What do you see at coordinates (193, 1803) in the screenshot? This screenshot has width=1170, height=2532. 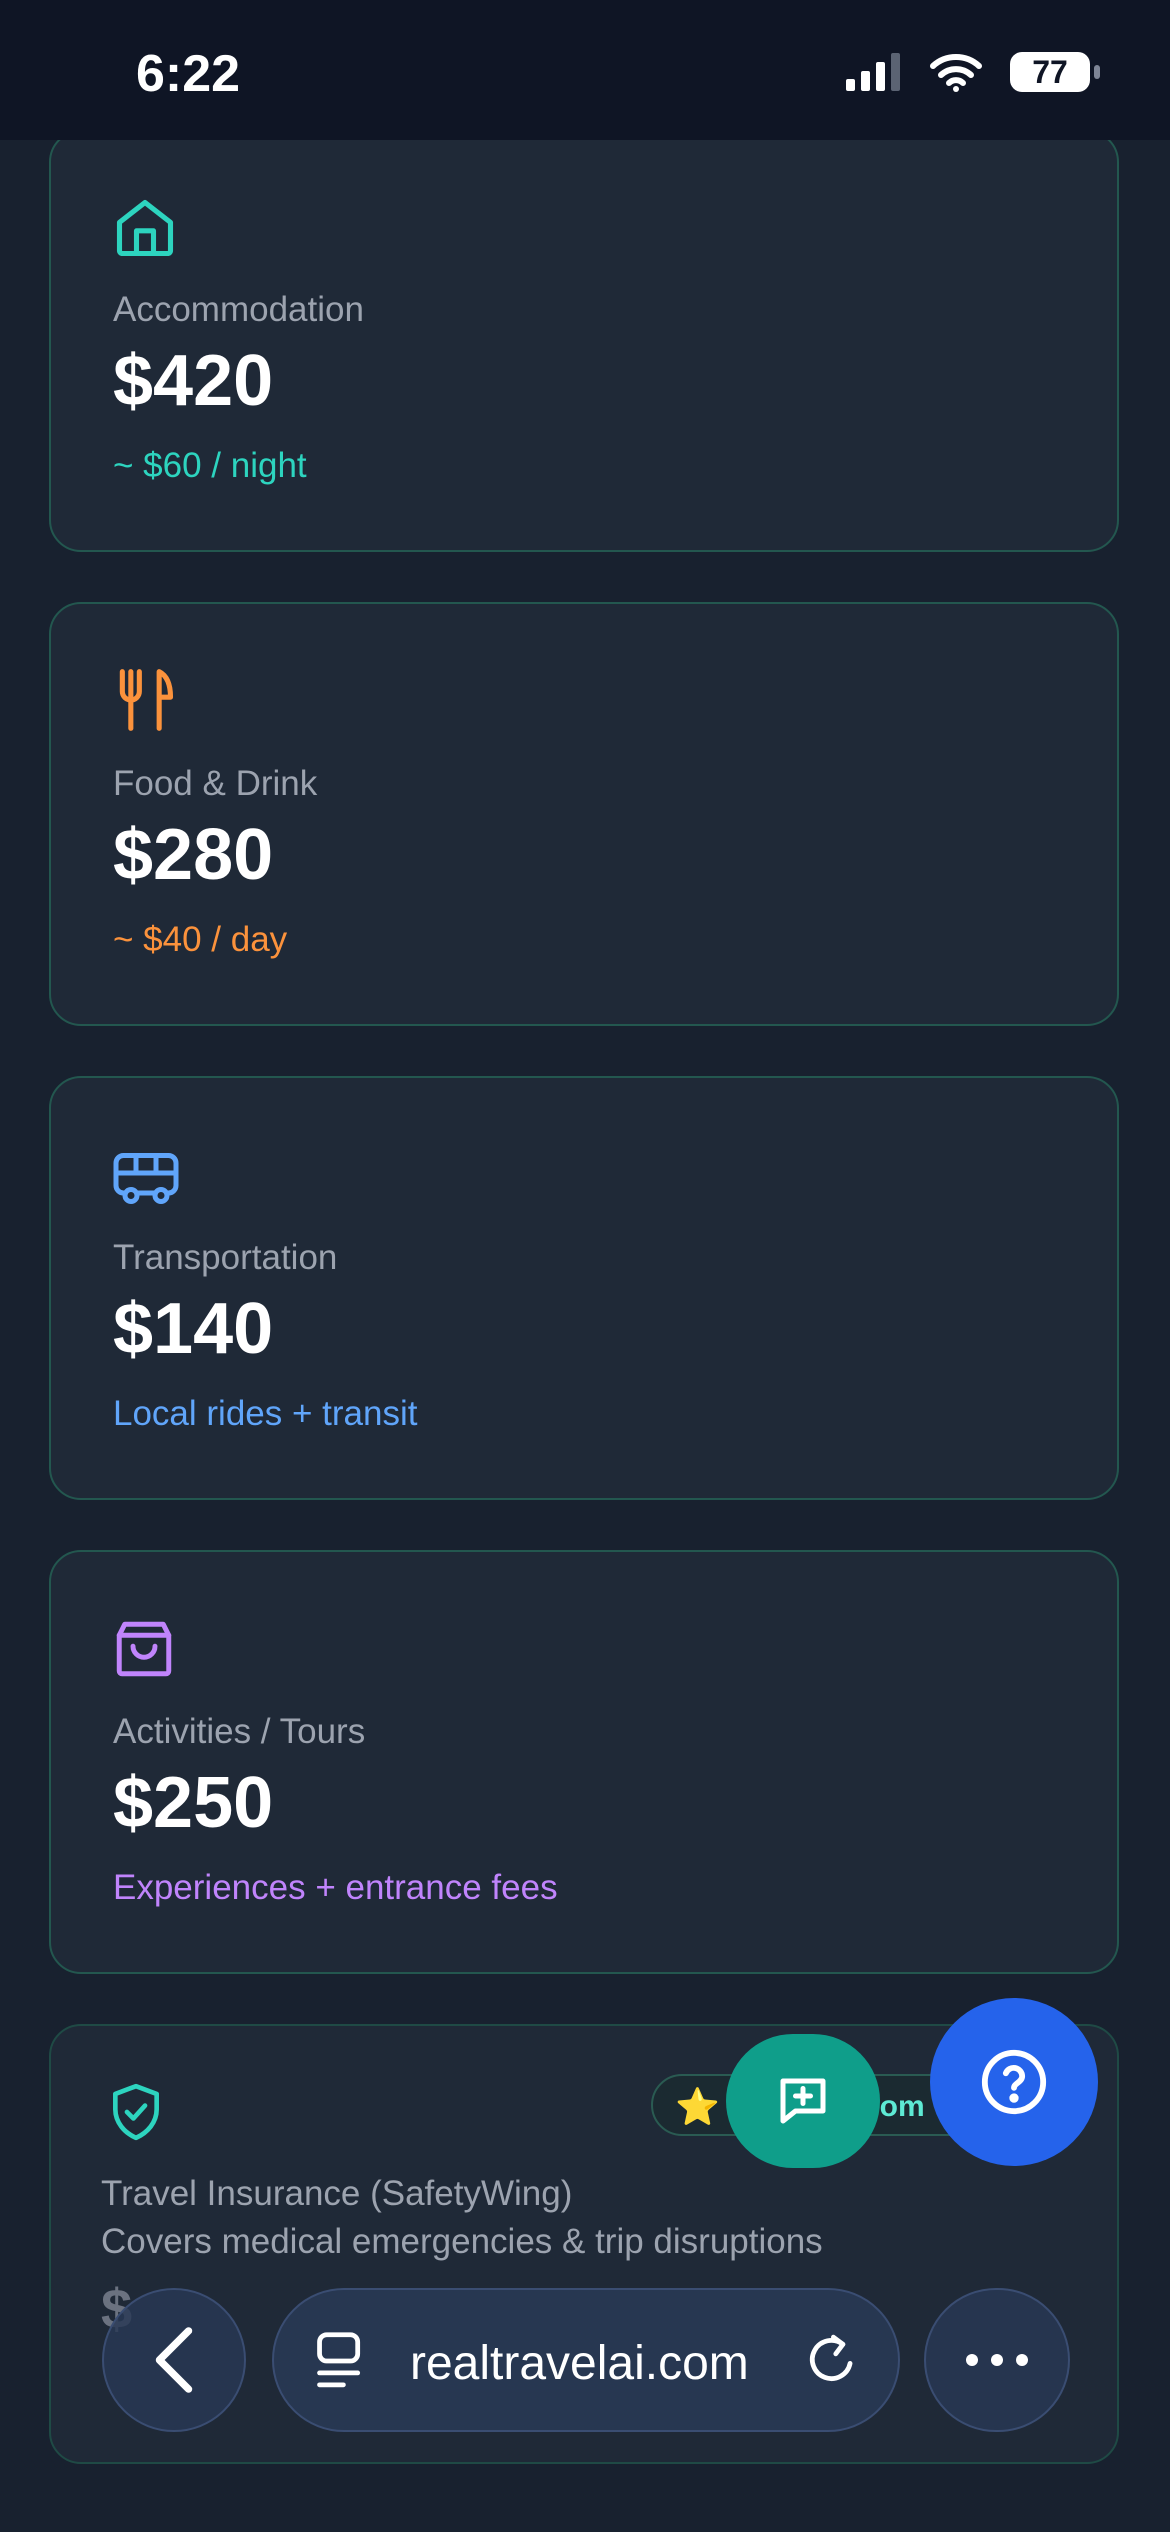 I see `card-amount: $250` at bounding box center [193, 1803].